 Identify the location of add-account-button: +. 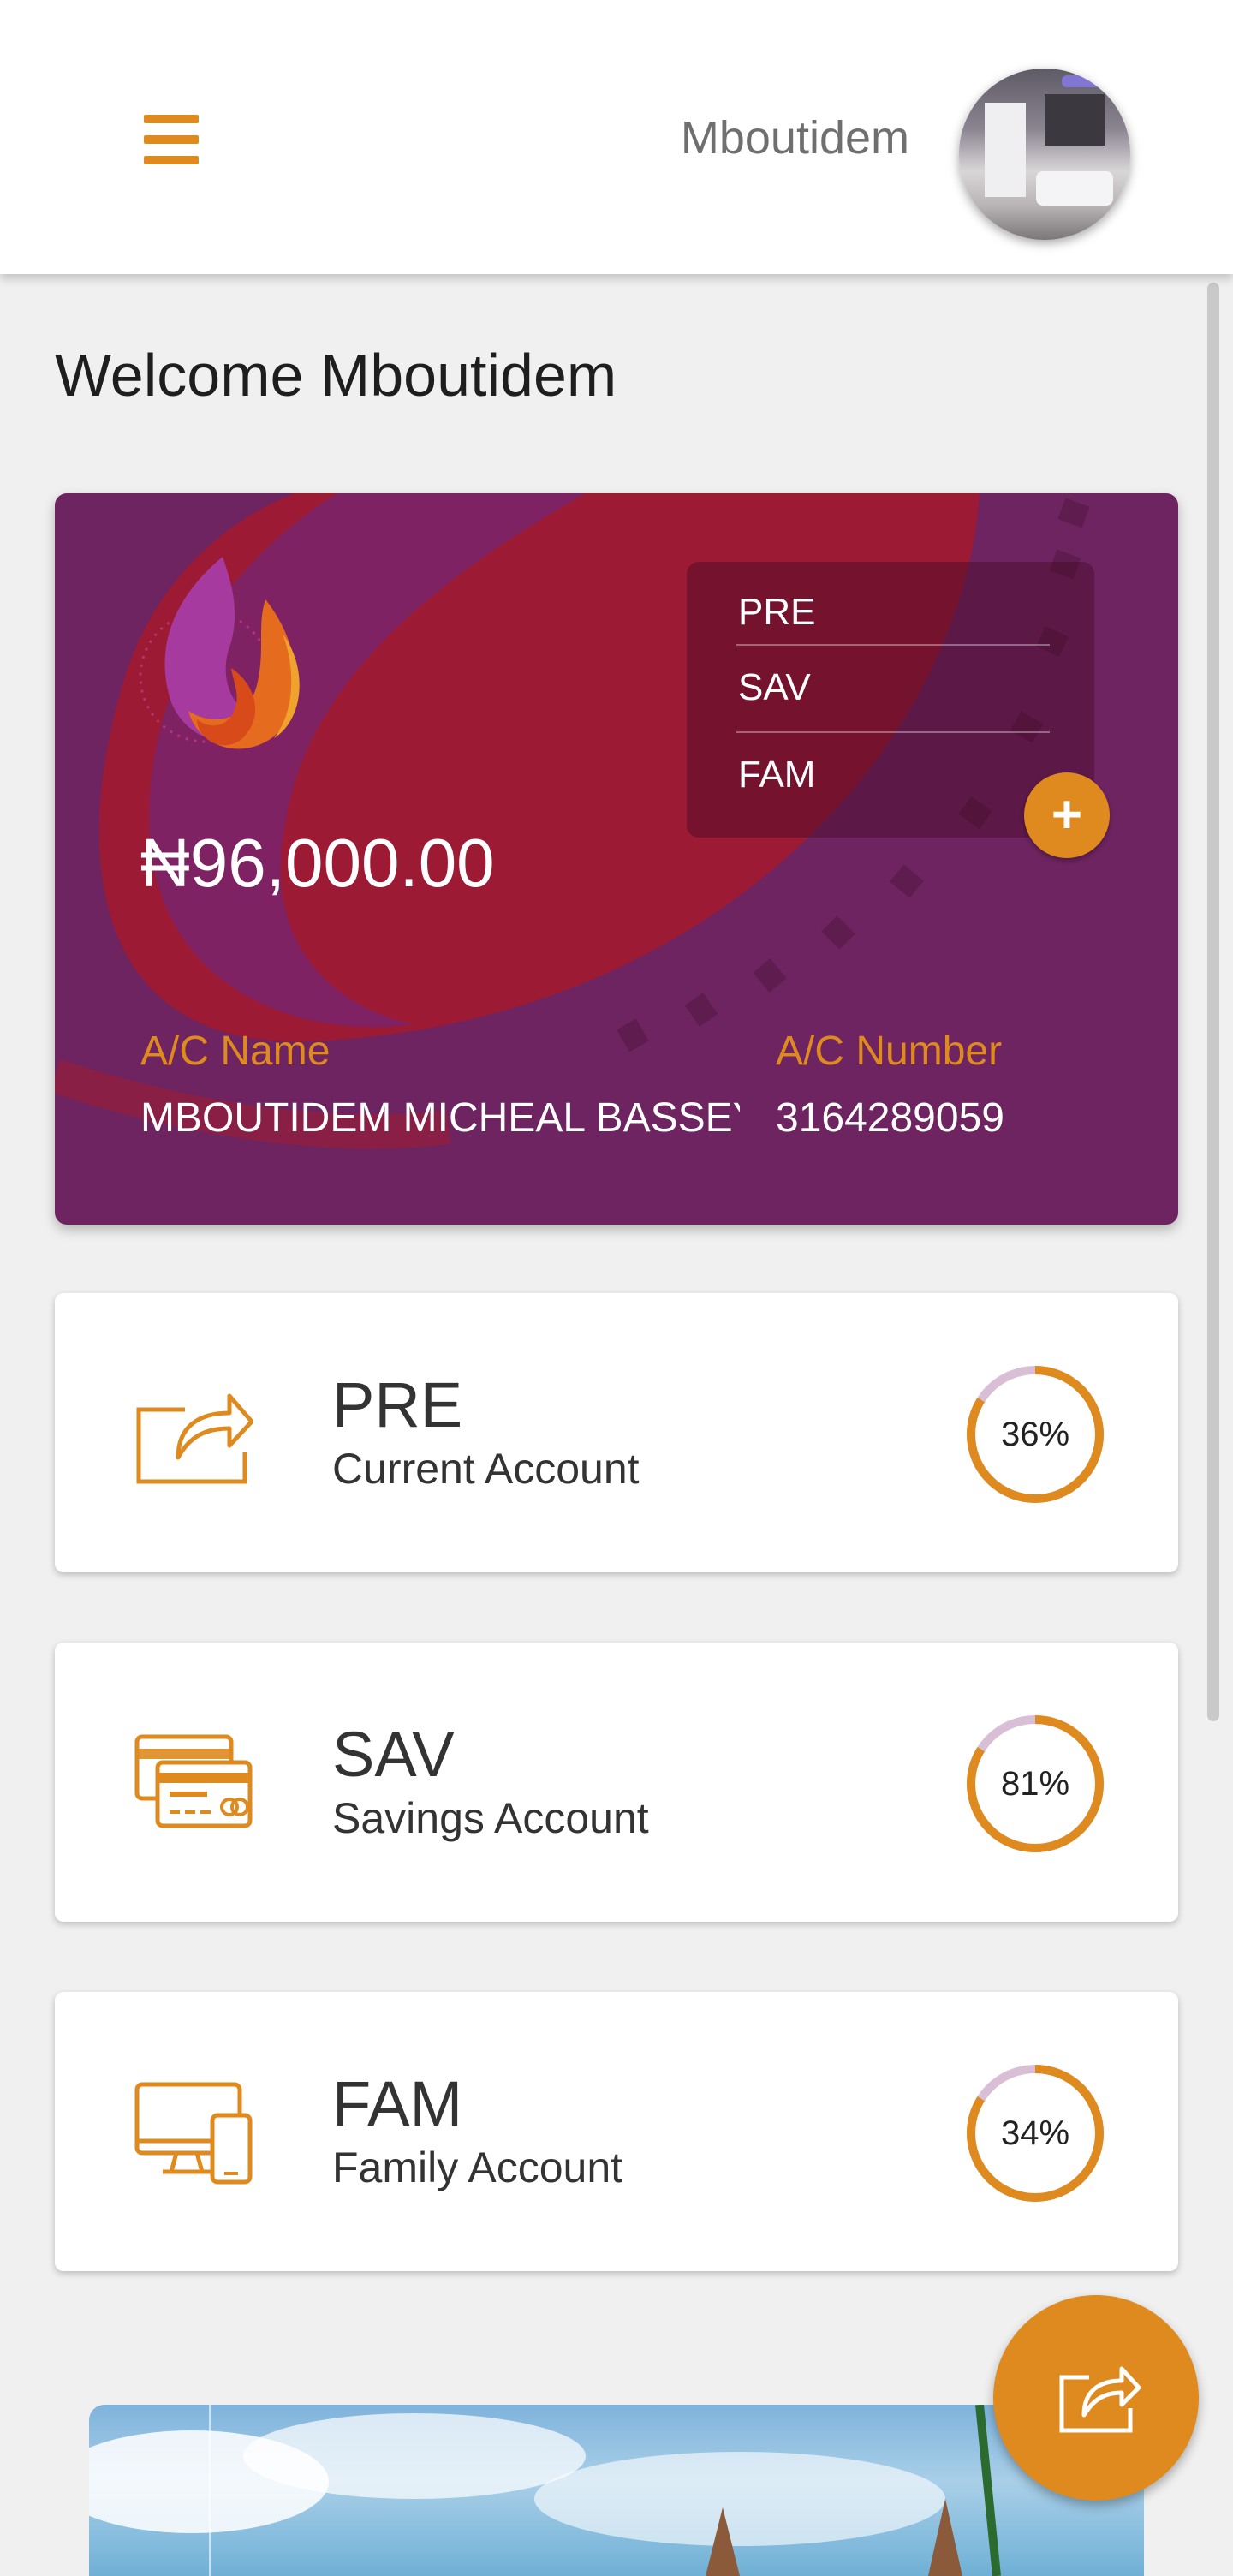
(1067, 815).